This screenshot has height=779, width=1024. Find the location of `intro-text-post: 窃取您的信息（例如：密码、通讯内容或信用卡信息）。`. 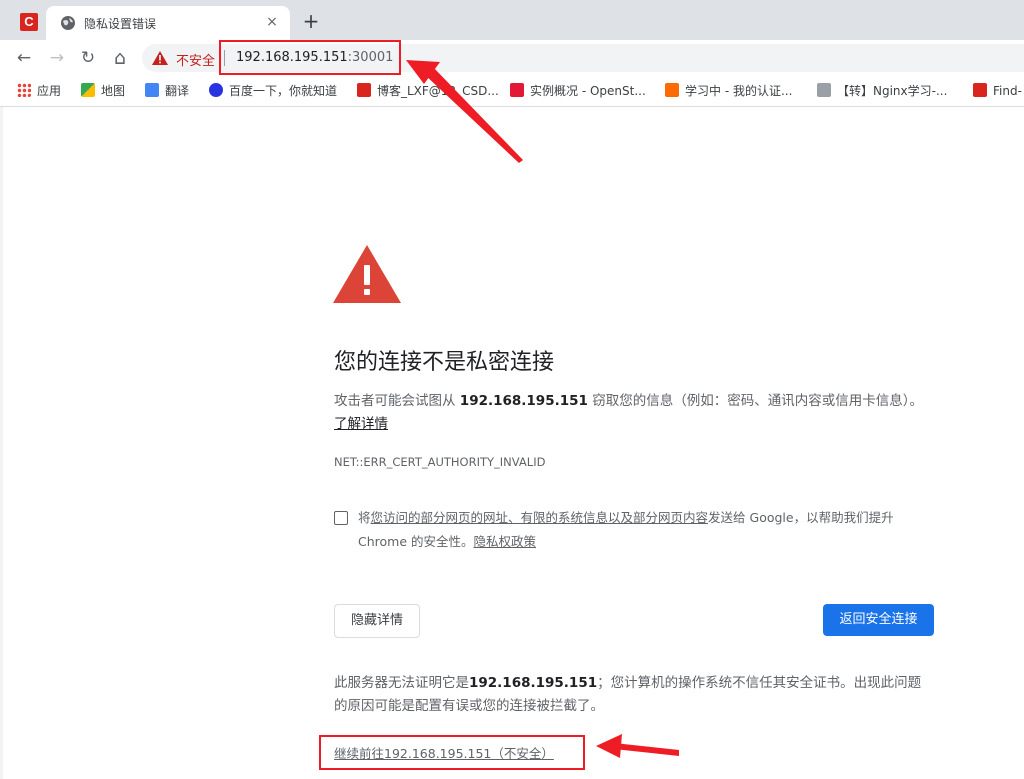

intro-text-post: 窃取您的信息（例如：密码、通讯内容或信用卡信息）。 is located at coordinates (755, 401).